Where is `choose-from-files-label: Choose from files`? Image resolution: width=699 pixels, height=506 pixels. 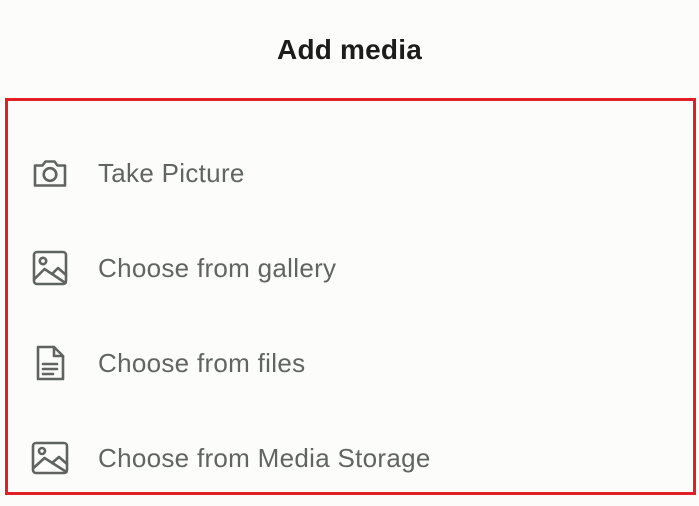
choose-from-files-label: Choose from files is located at coordinates (202, 362).